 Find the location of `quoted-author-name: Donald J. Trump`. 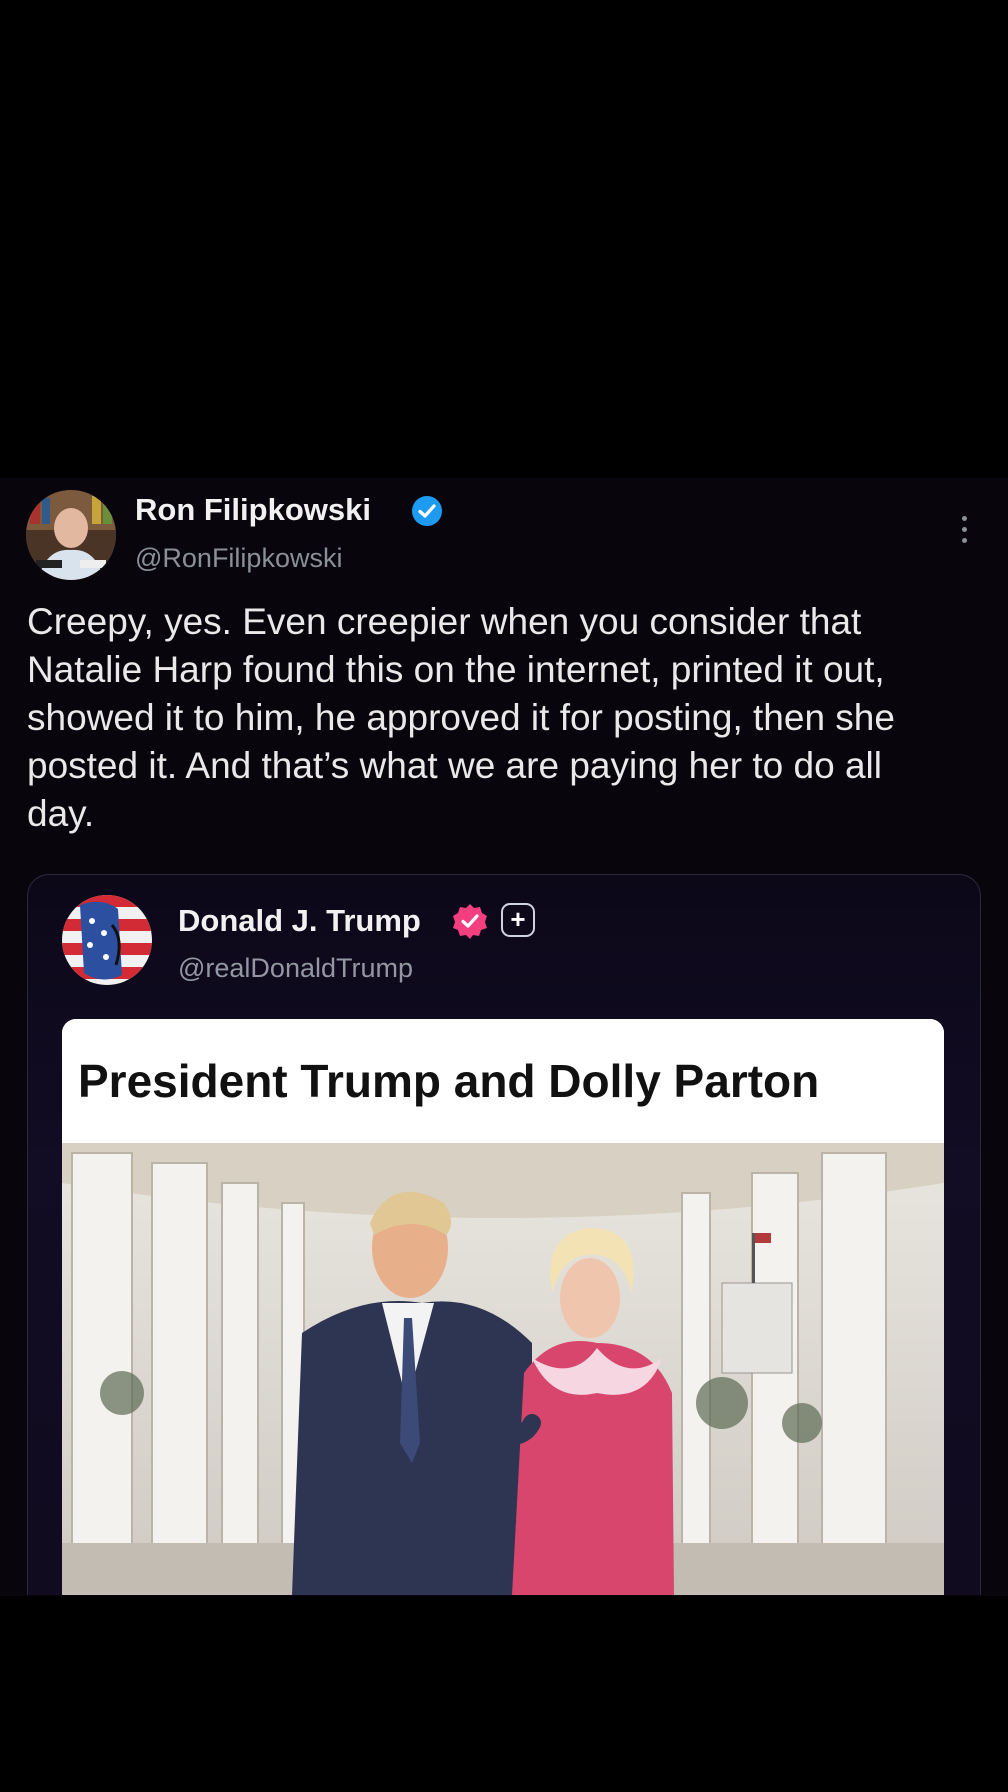

quoted-author-name: Donald J. Trump is located at coordinates (299, 921).